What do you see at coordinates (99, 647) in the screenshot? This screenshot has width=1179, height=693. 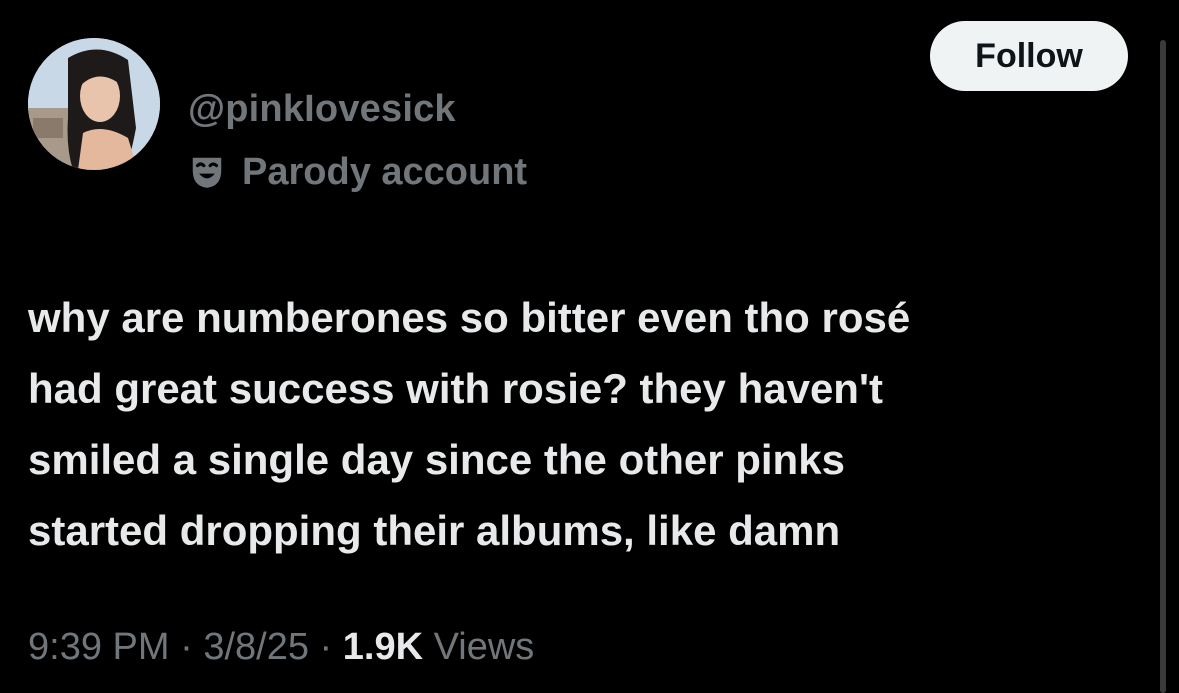 I see `tweet-time: 9:39 PM` at bounding box center [99, 647].